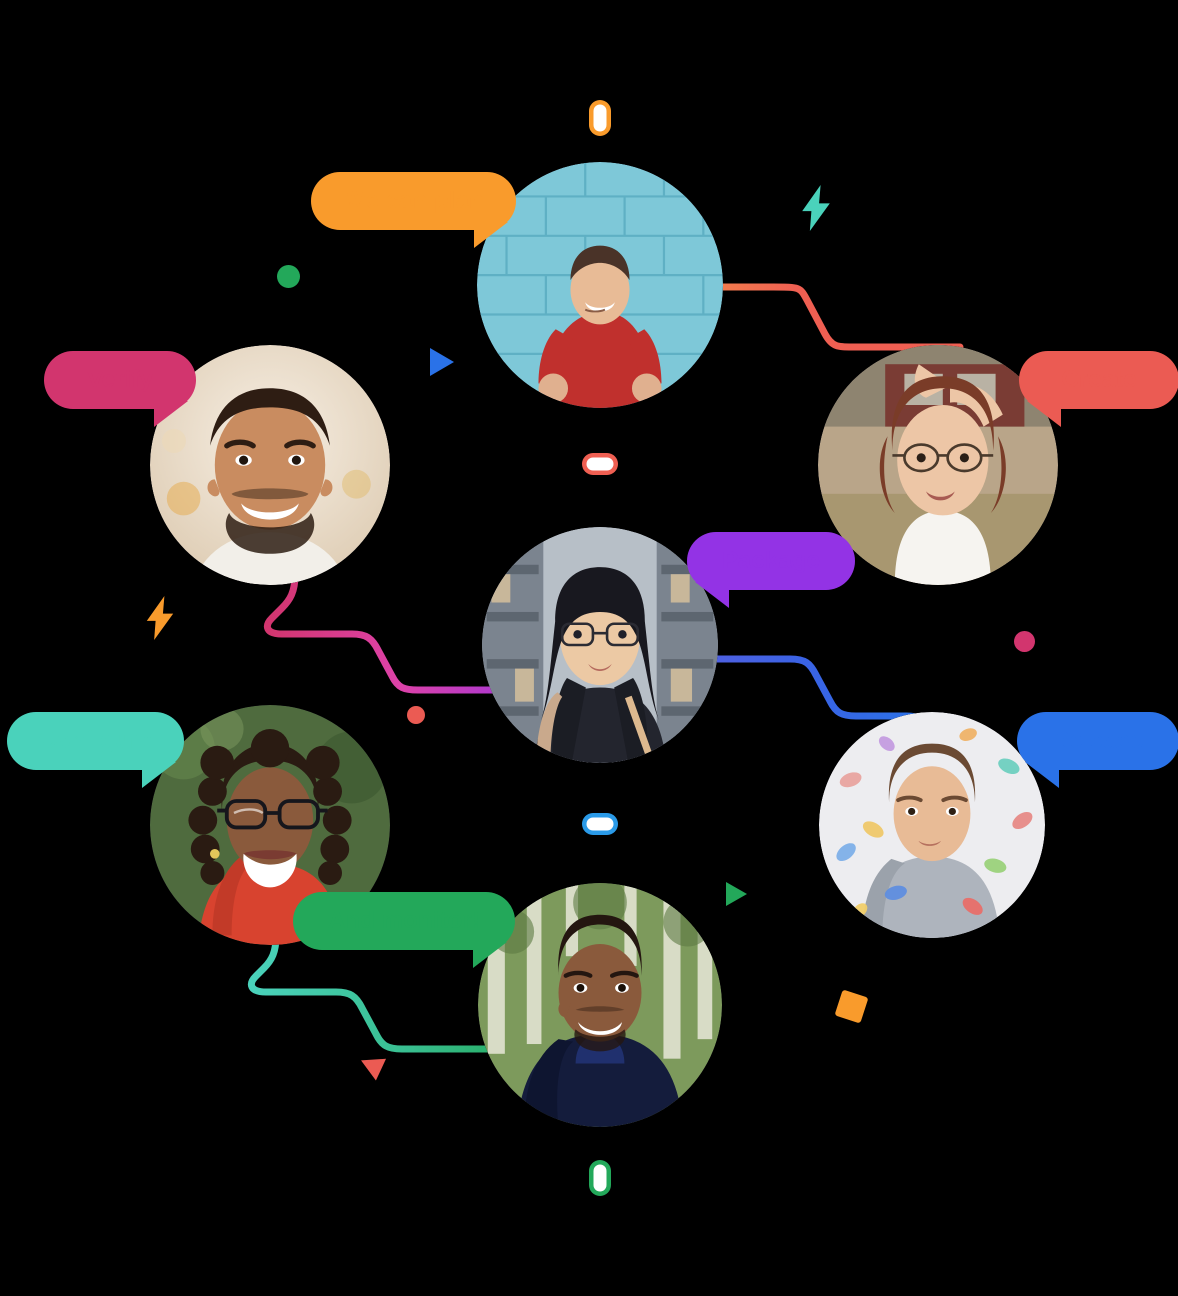 The width and height of the screenshot is (1178, 1296). I want to click on bubble-package: Package, so click(771, 570).